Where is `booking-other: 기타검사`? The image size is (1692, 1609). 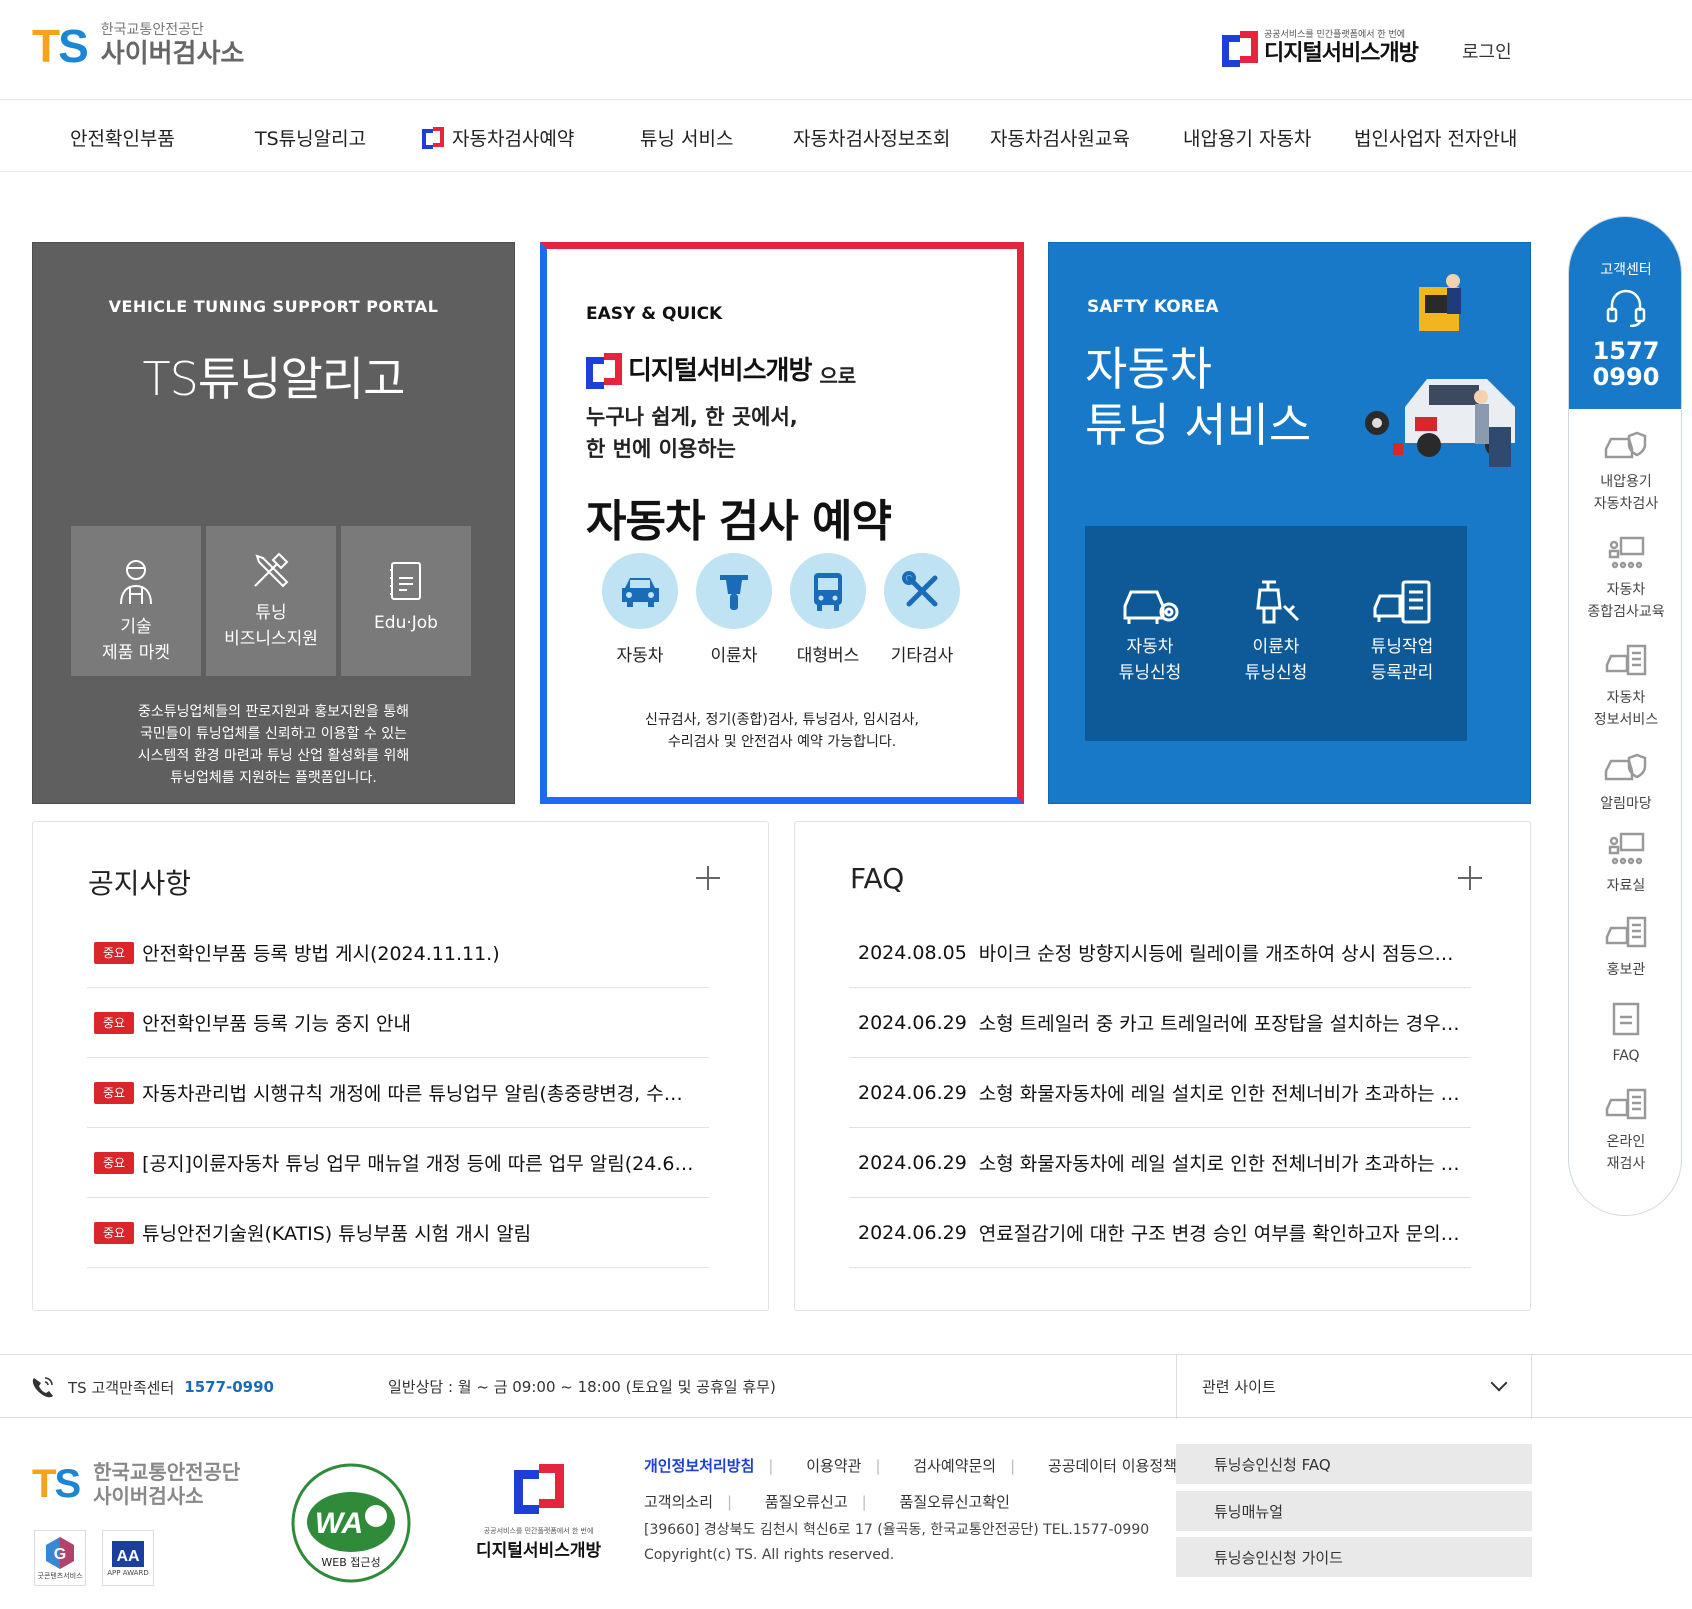 booking-other: 기타검사 is located at coordinates (922, 609).